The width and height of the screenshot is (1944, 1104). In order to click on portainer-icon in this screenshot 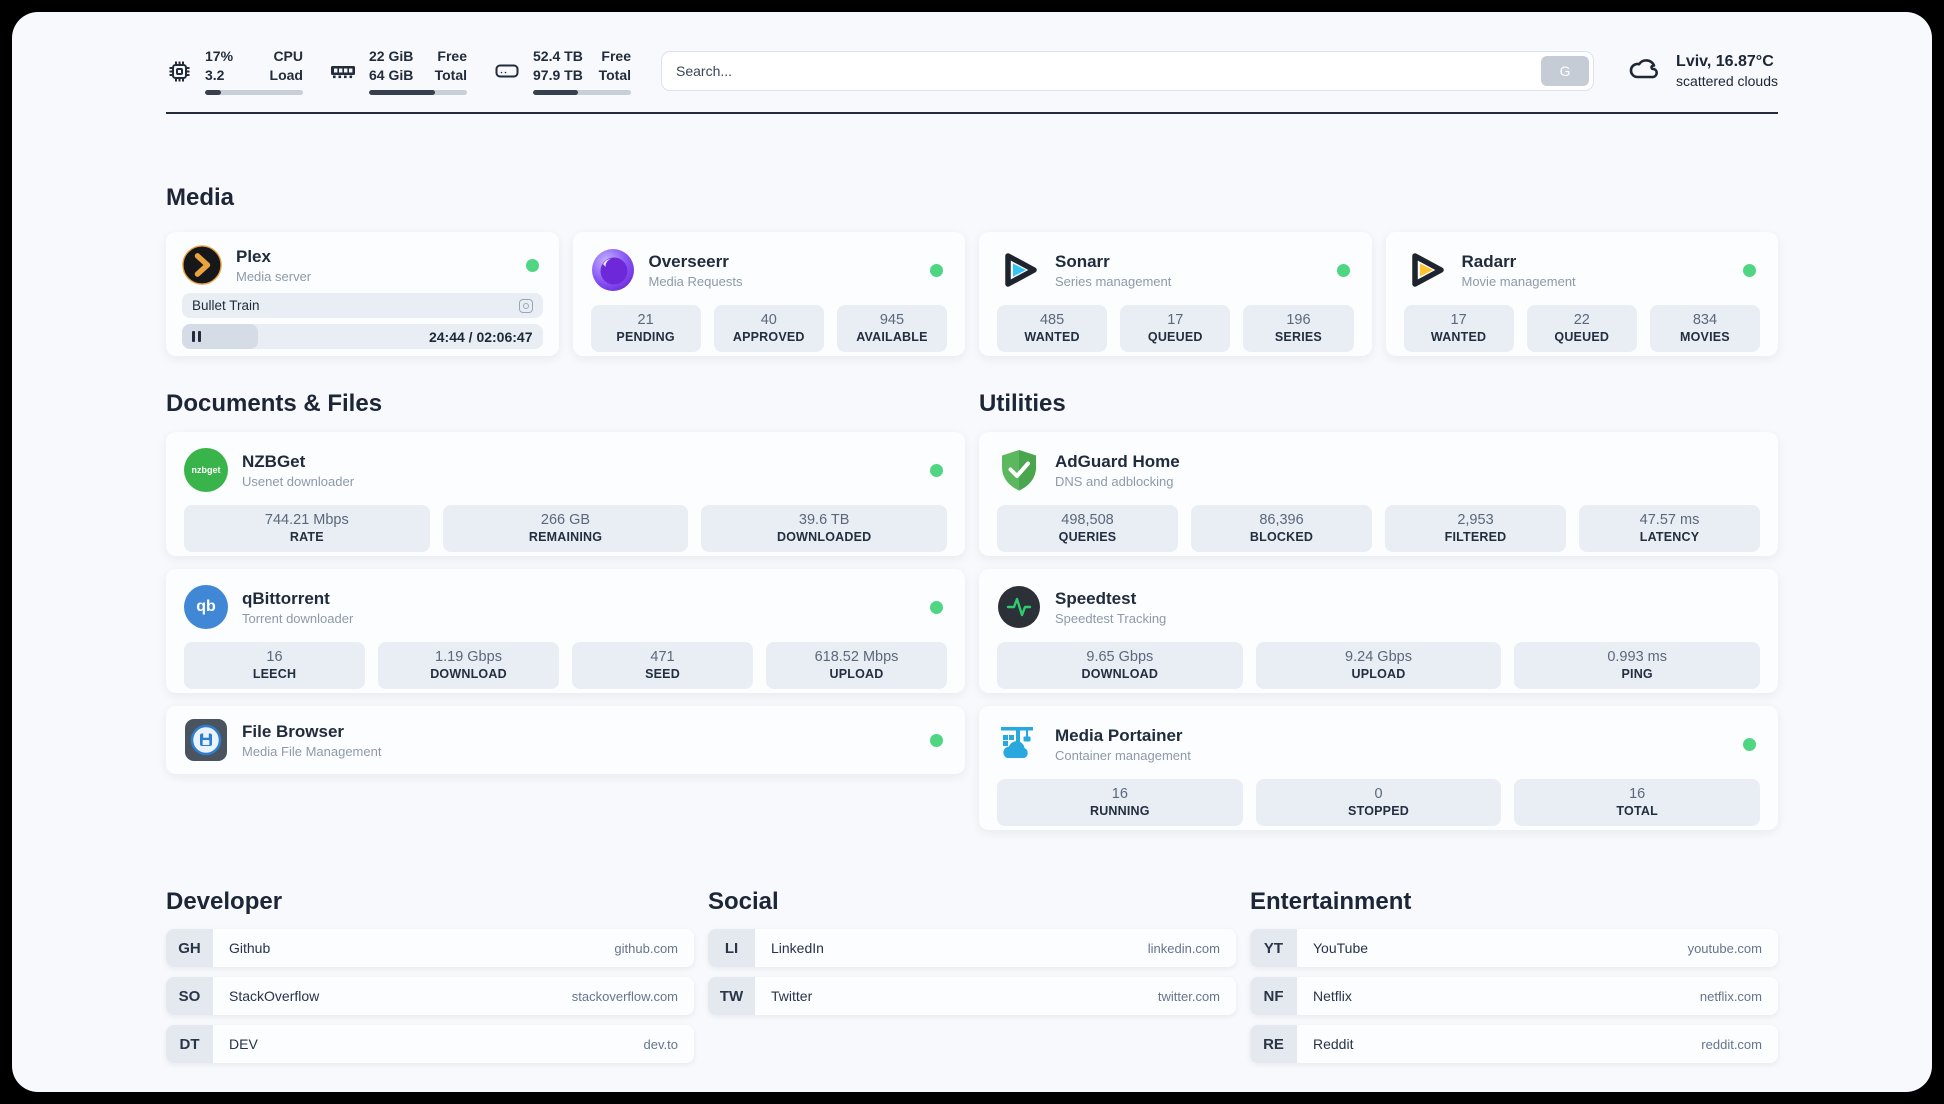, I will do `click(1019, 744)`.